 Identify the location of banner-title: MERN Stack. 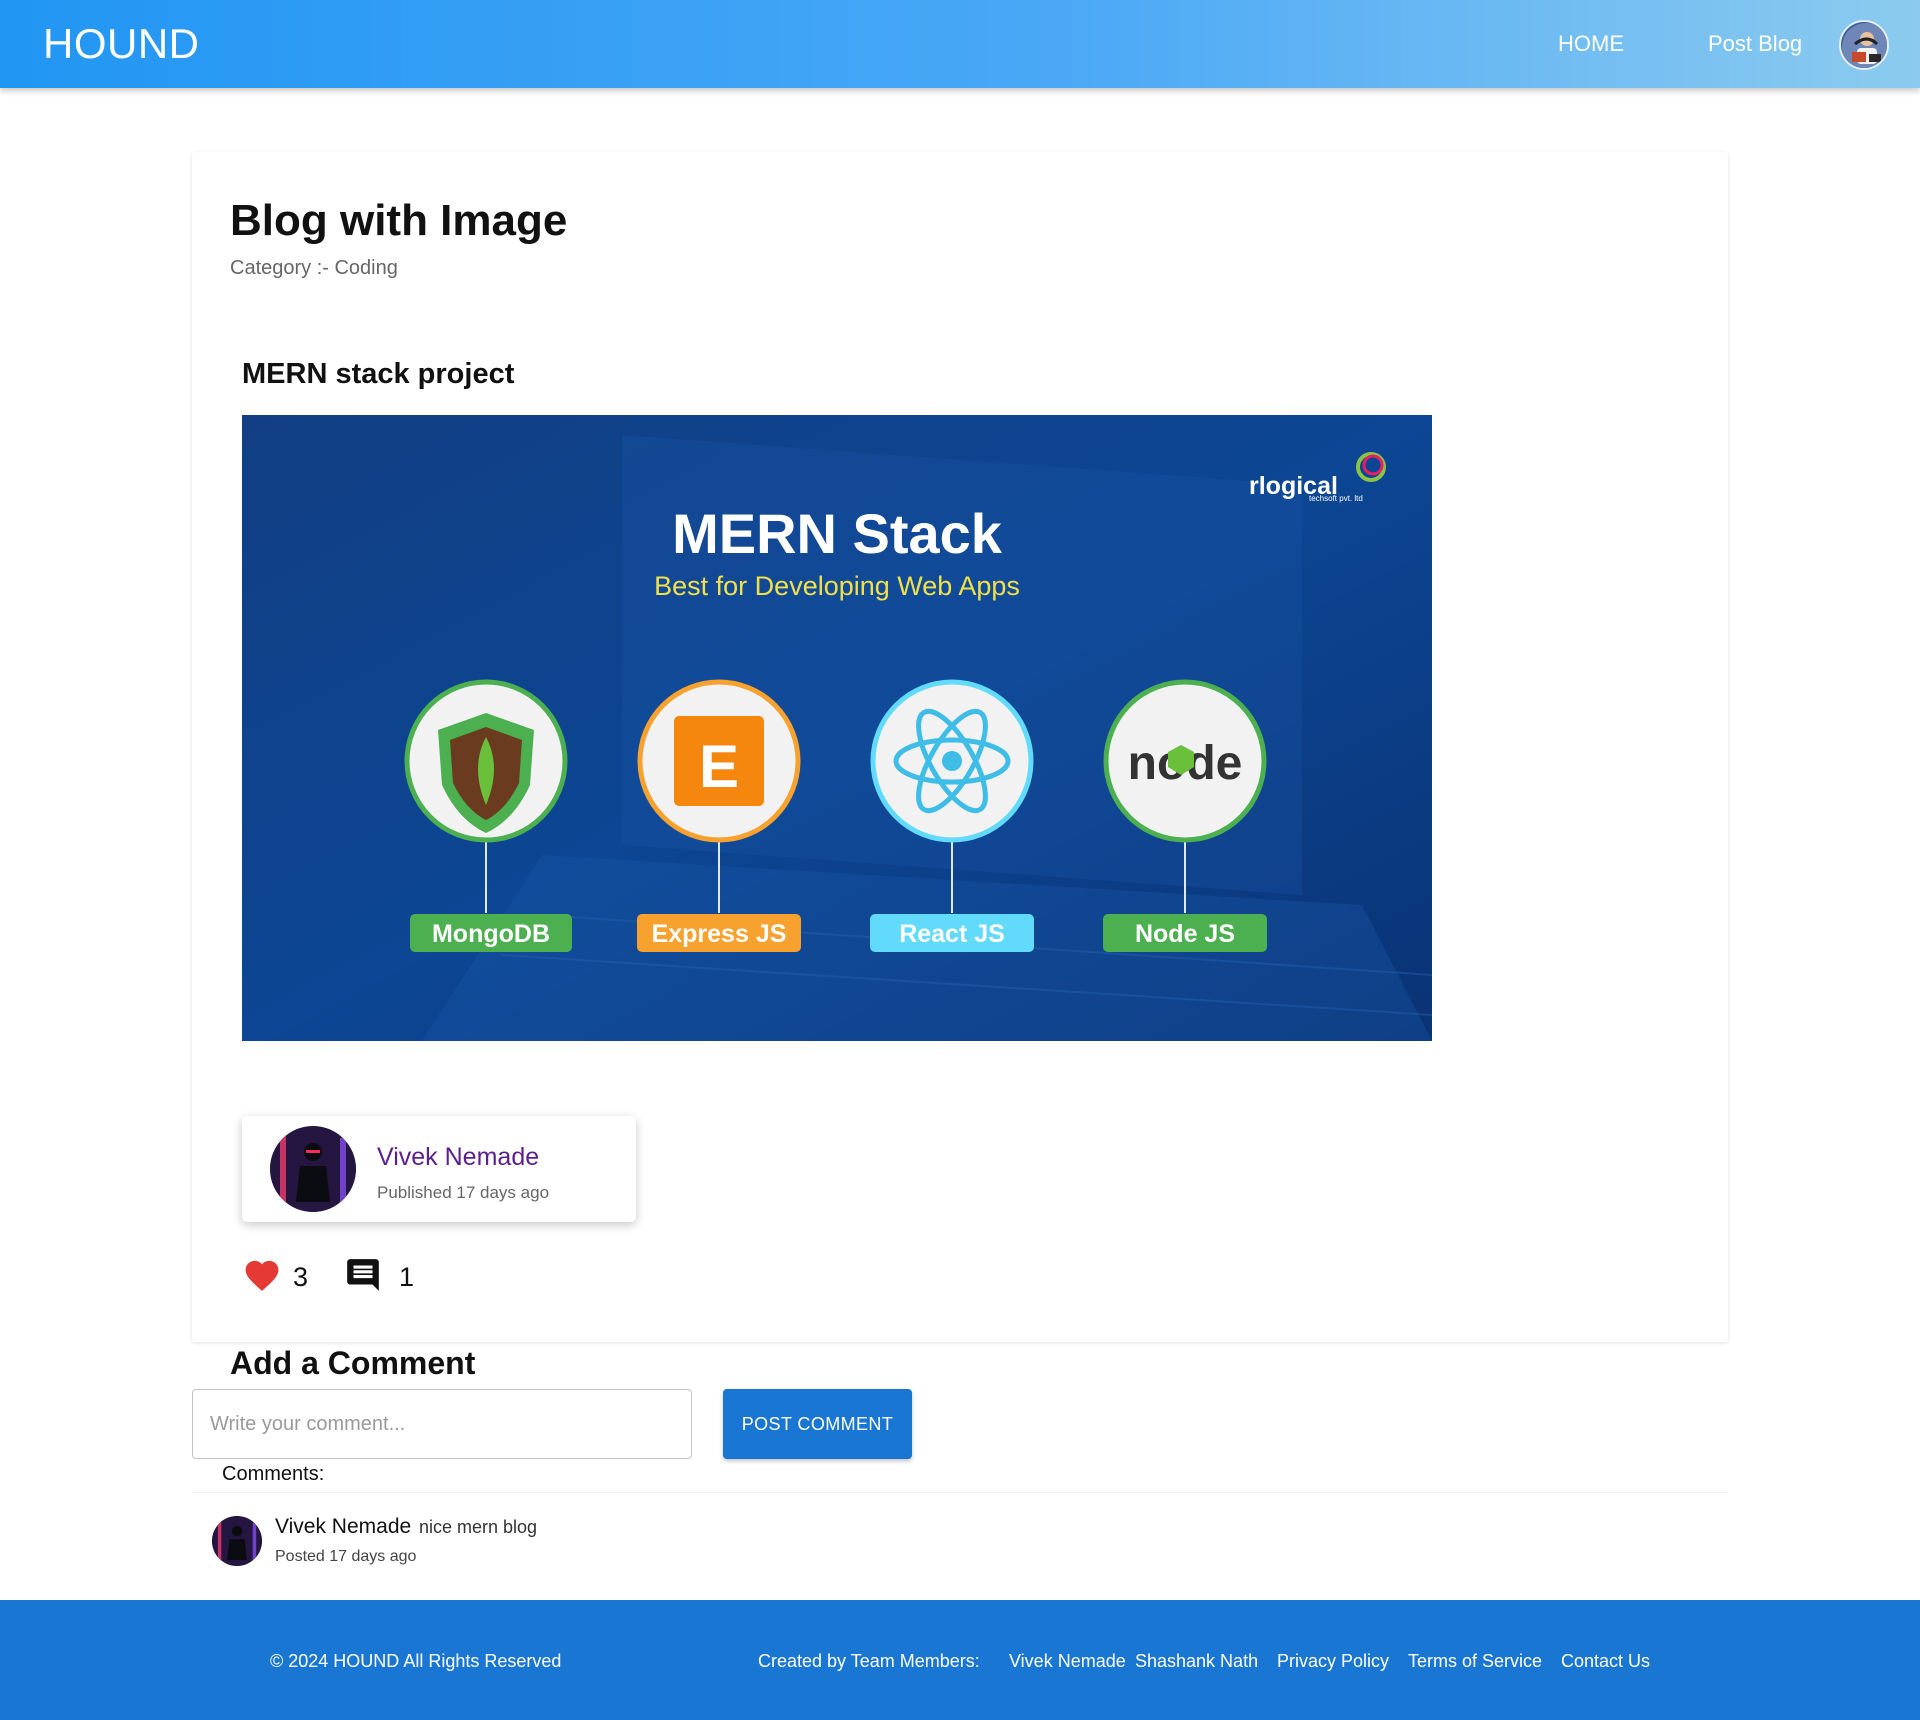
(837, 533).